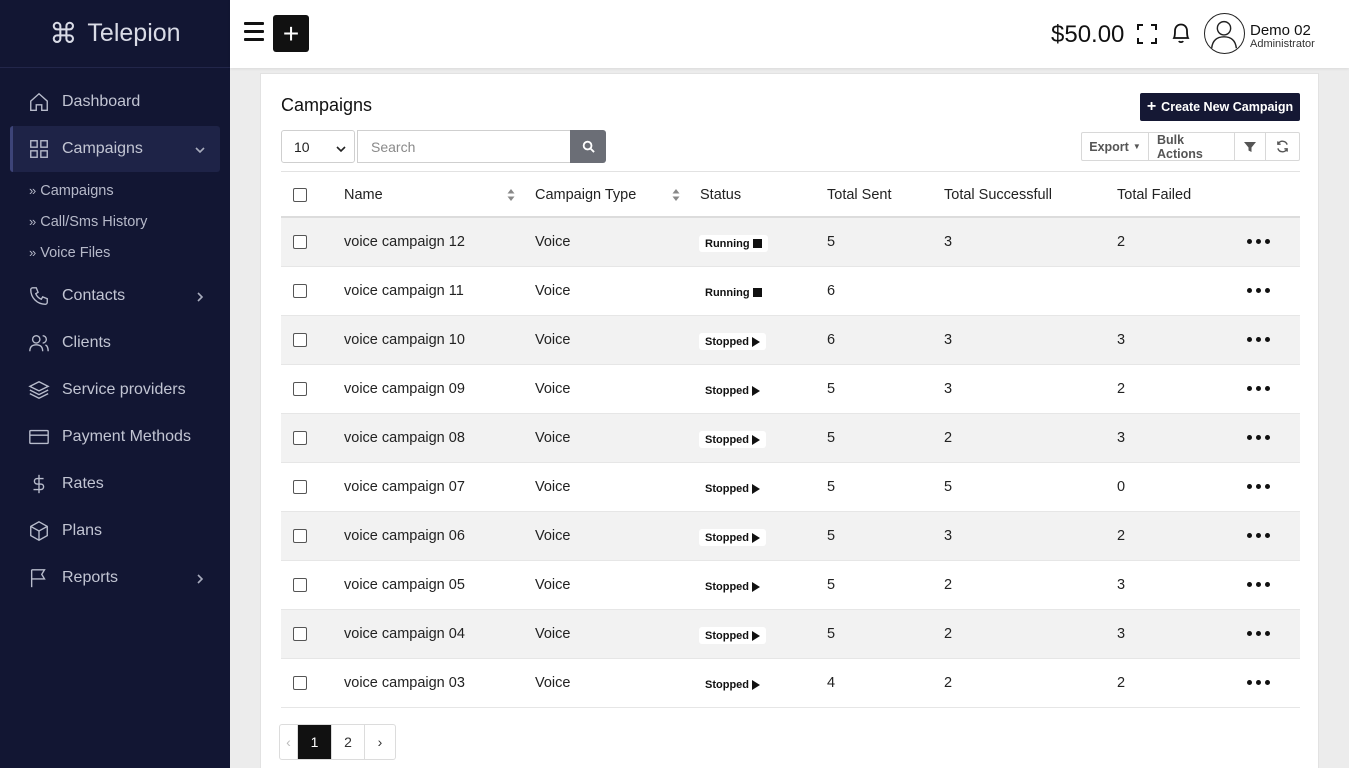  I want to click on pagination-page-2: 2, so click(348, 742).